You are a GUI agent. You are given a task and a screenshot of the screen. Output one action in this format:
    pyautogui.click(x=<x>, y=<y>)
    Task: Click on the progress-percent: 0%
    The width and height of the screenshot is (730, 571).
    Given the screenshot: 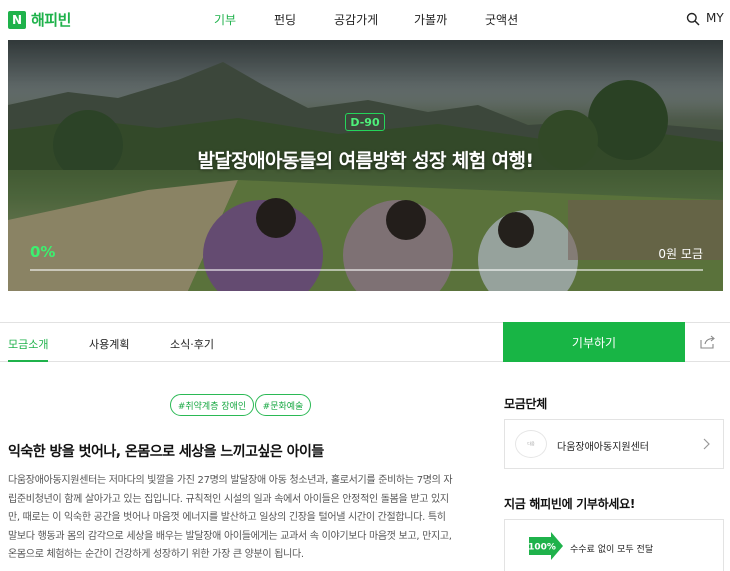 What is the action you would take?
    pyautogui.click(x=43, y=252)
    